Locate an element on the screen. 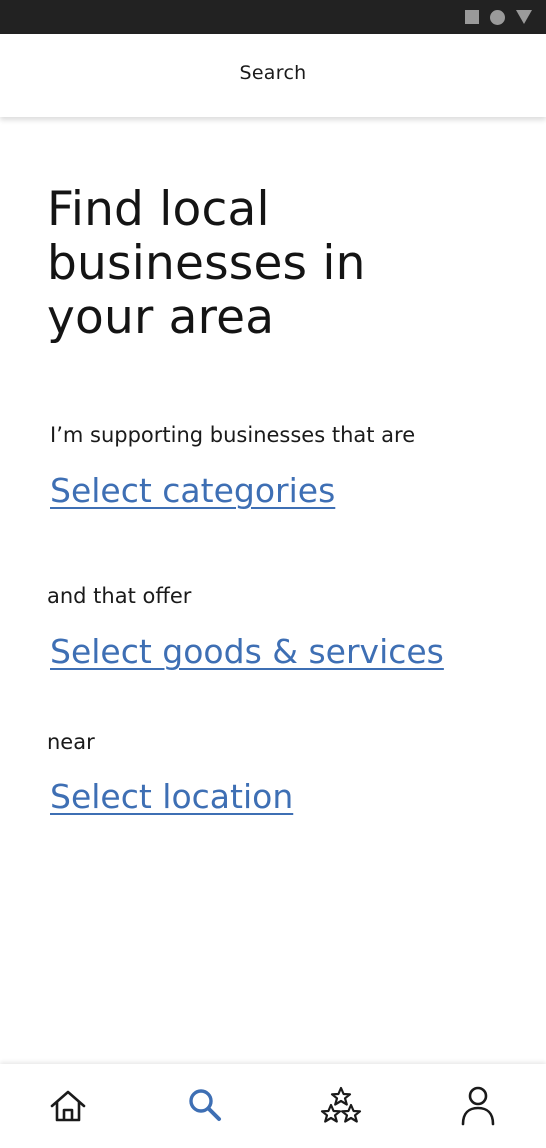  bottom-navigation is located at coordinates (273, 1106).